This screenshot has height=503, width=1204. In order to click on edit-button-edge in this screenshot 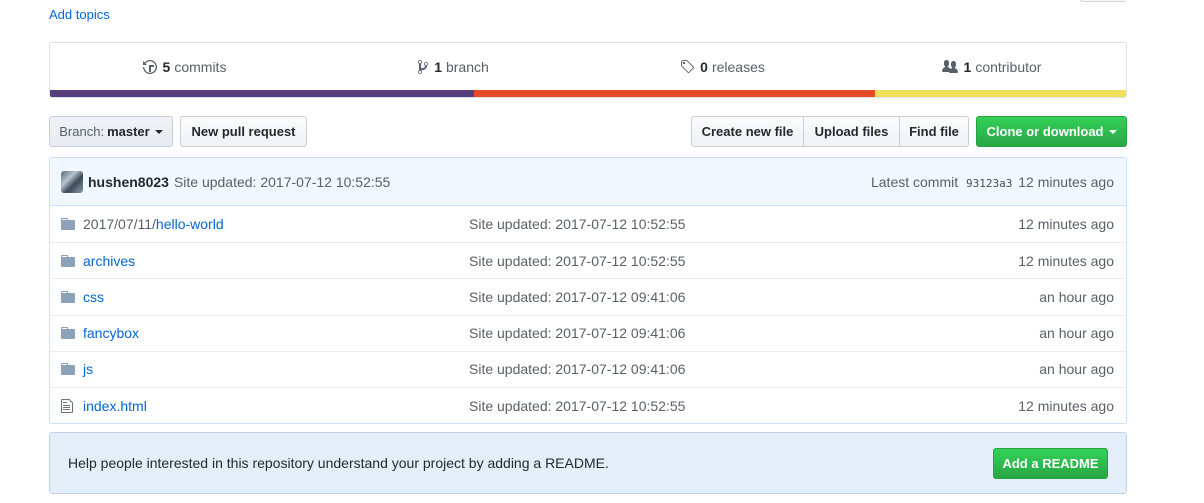, I will do `click(1103, 1)`.